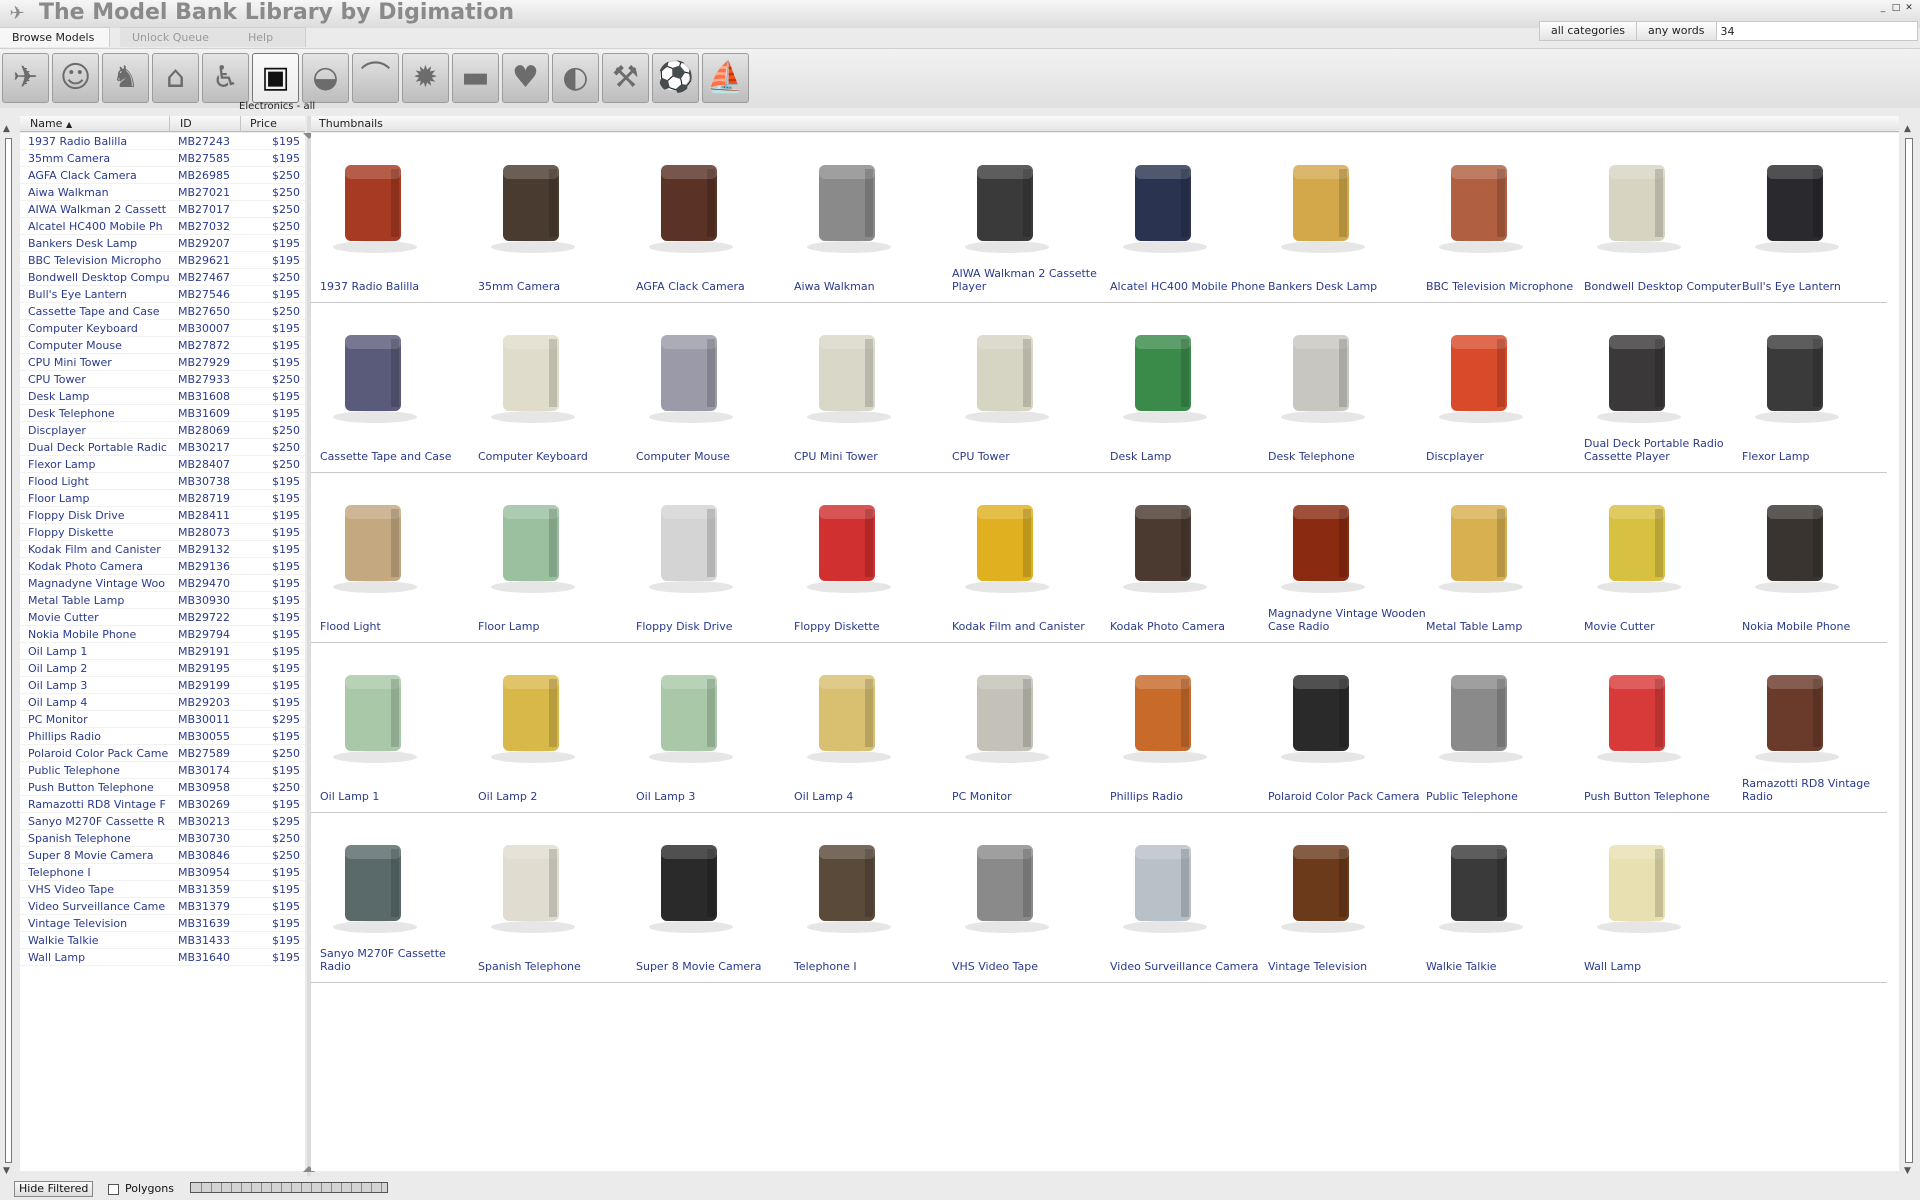  Describe the element at coordinates (25, 78) in the screenshot. I see `category-button-aircraft: ✈` at that location.